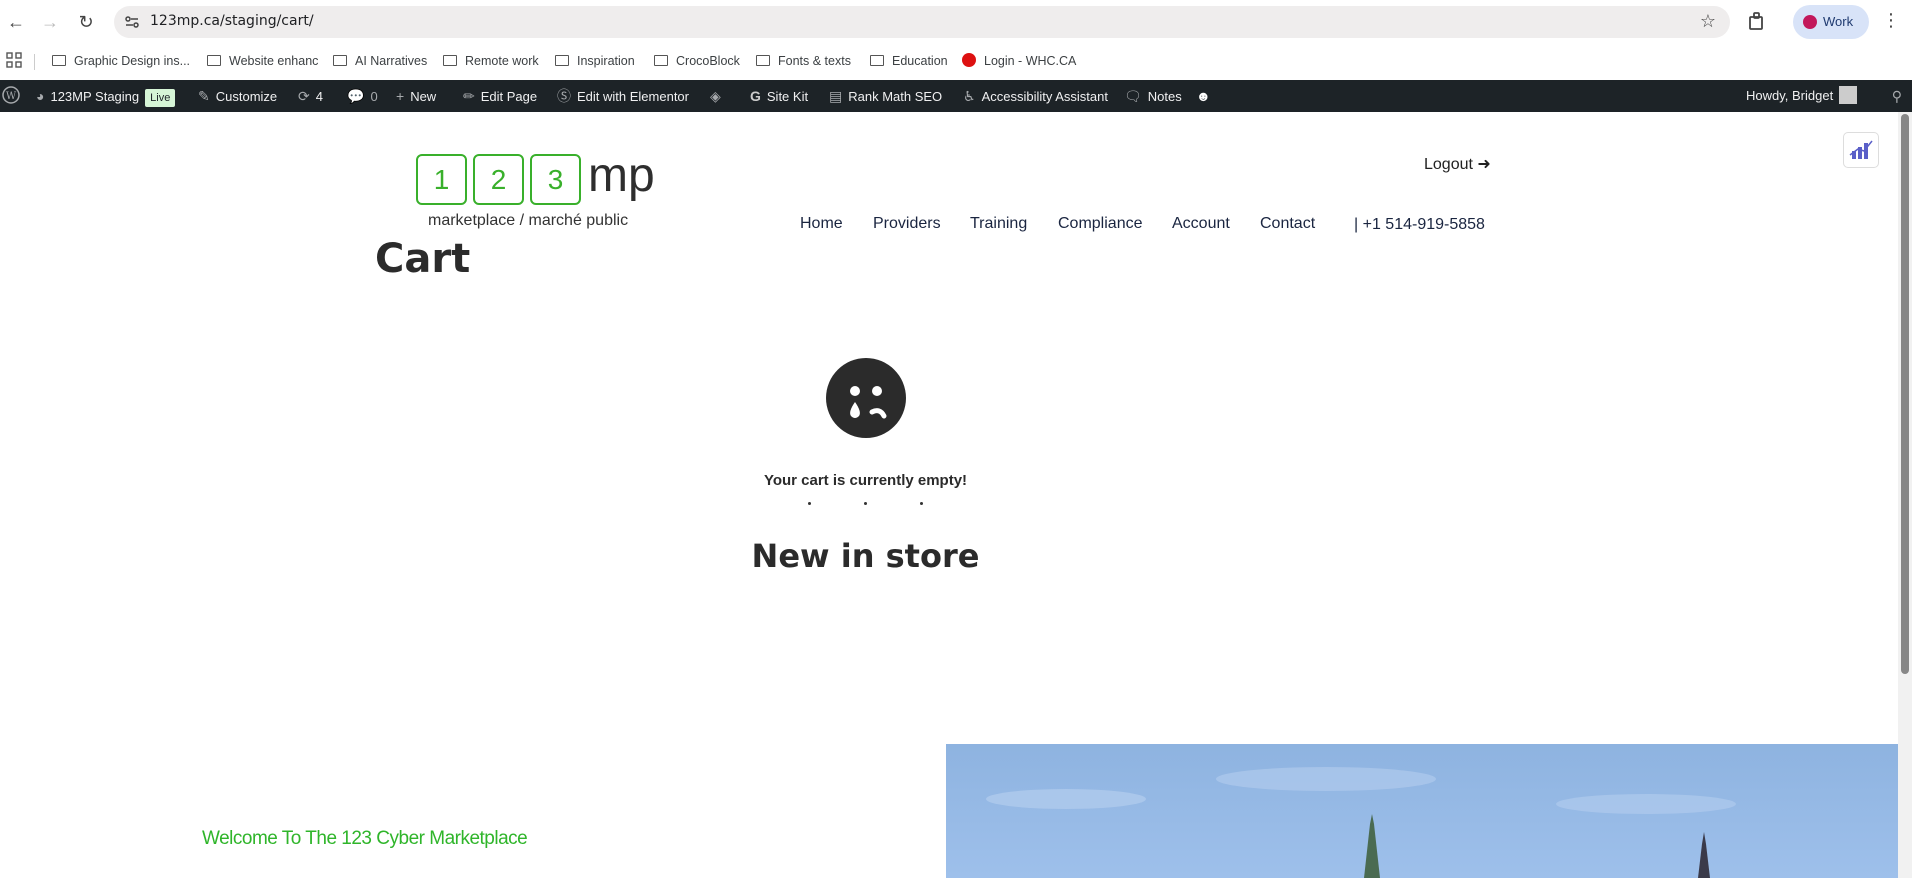  Describe the element at coordinates (319, 96) in the screenshot. I see `wp-updates-count: 4` at that location.